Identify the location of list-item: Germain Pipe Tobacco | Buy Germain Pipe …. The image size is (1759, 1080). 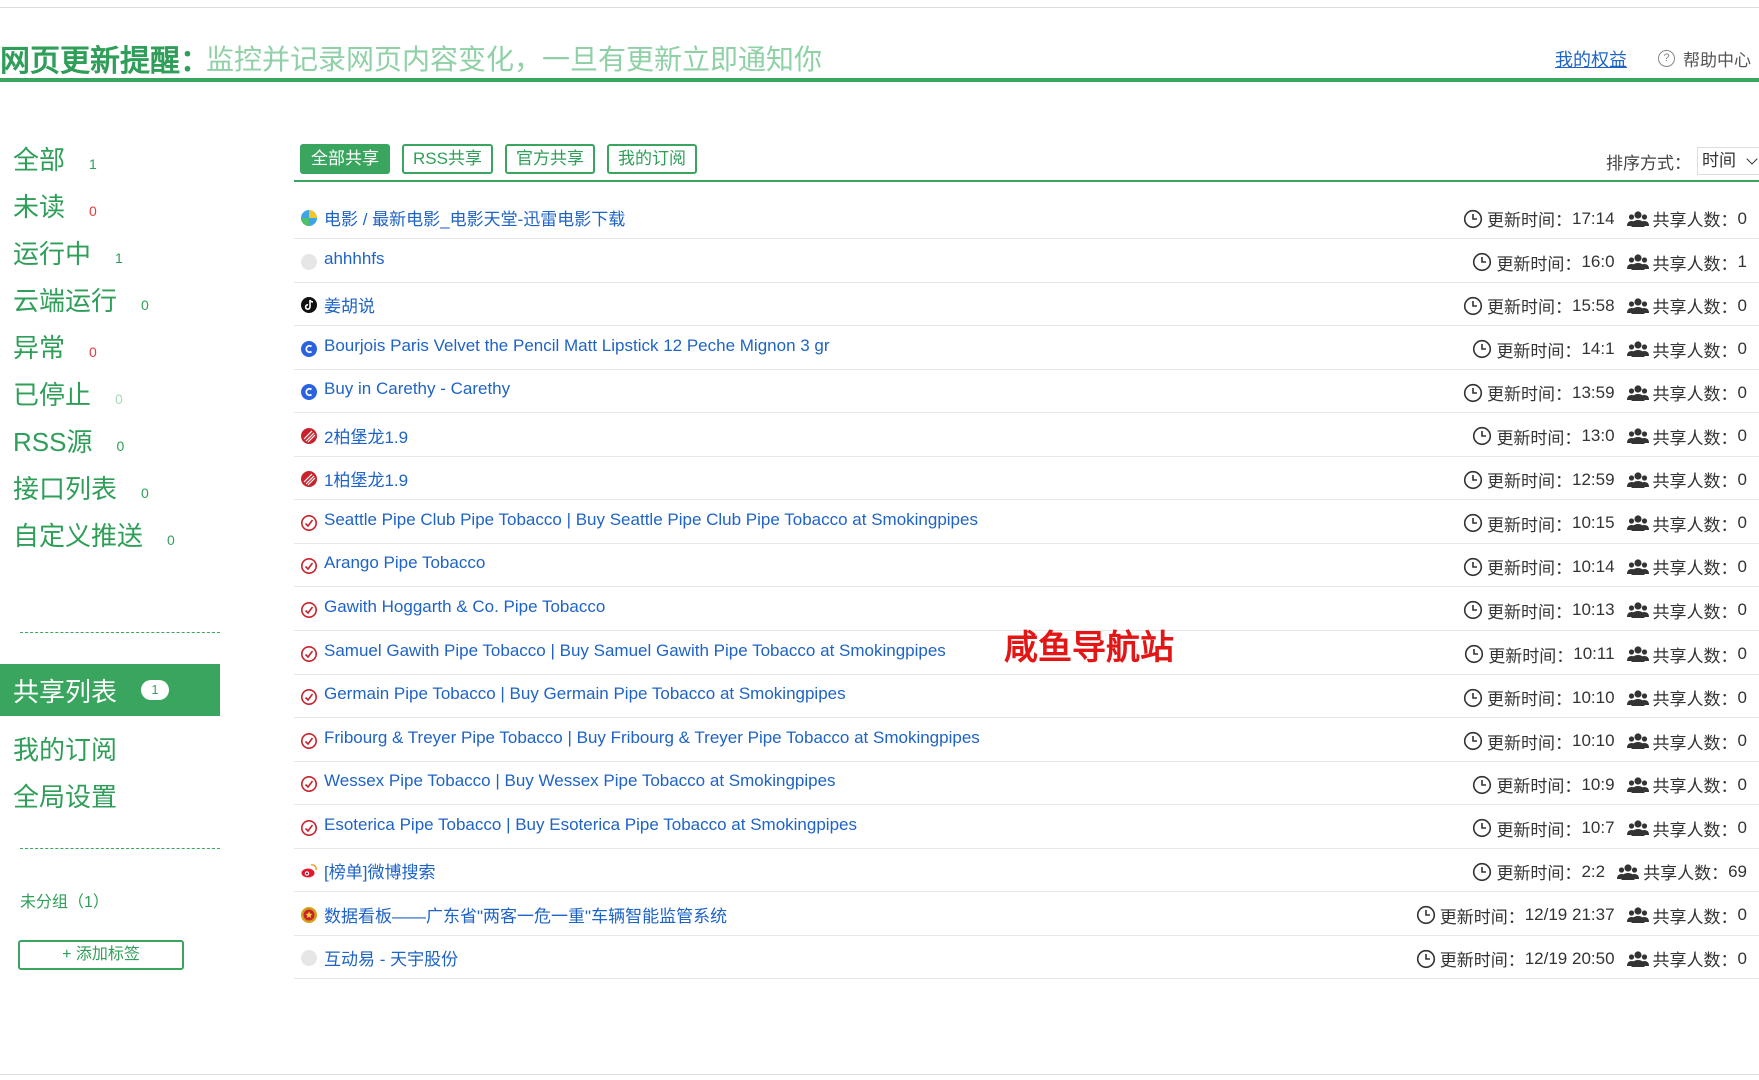
(1026, 697).